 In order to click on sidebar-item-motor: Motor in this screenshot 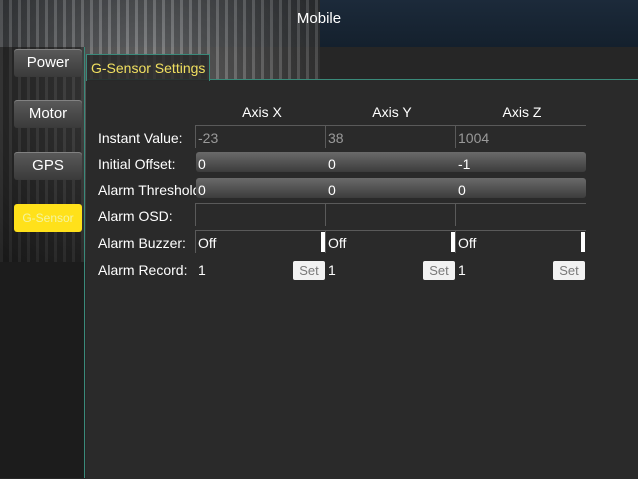, I will do `click(48, 114)`.